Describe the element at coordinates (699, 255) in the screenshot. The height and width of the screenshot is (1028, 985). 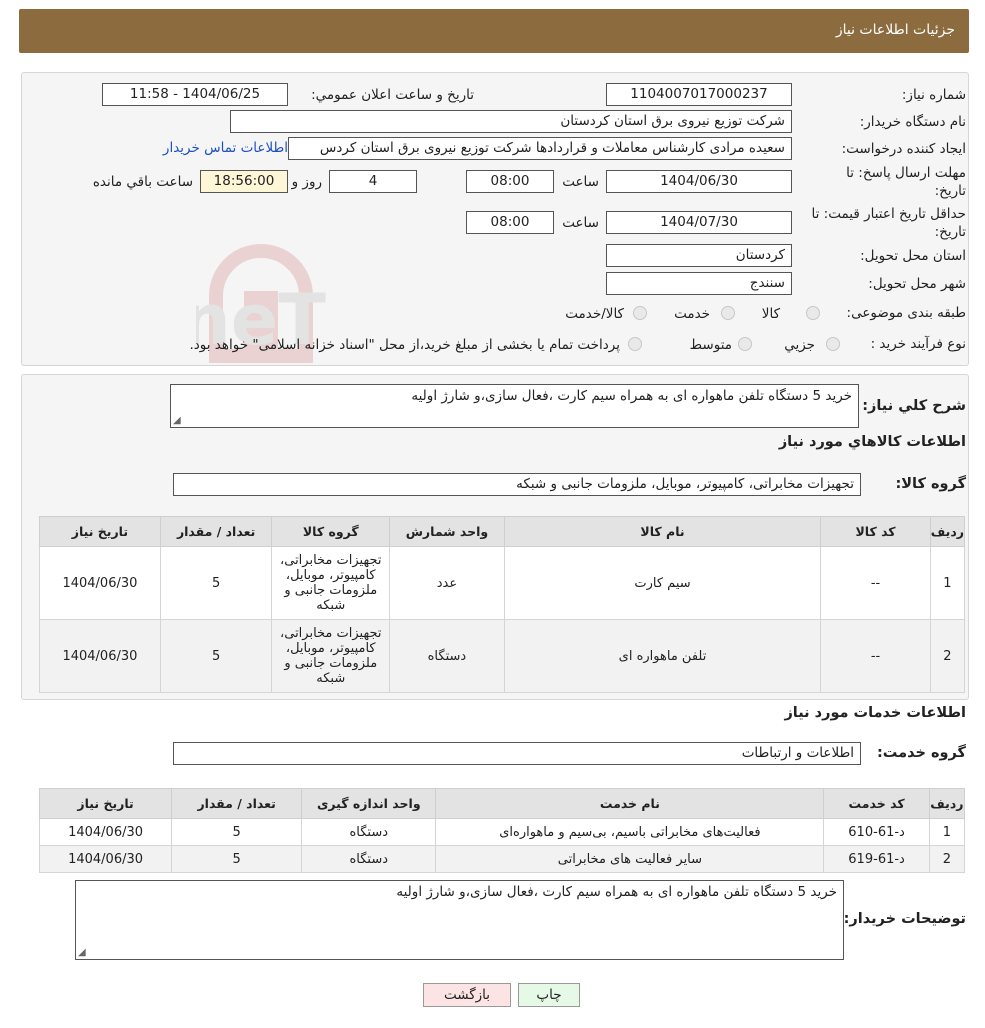
I see `province-field: کردستان` at that location.